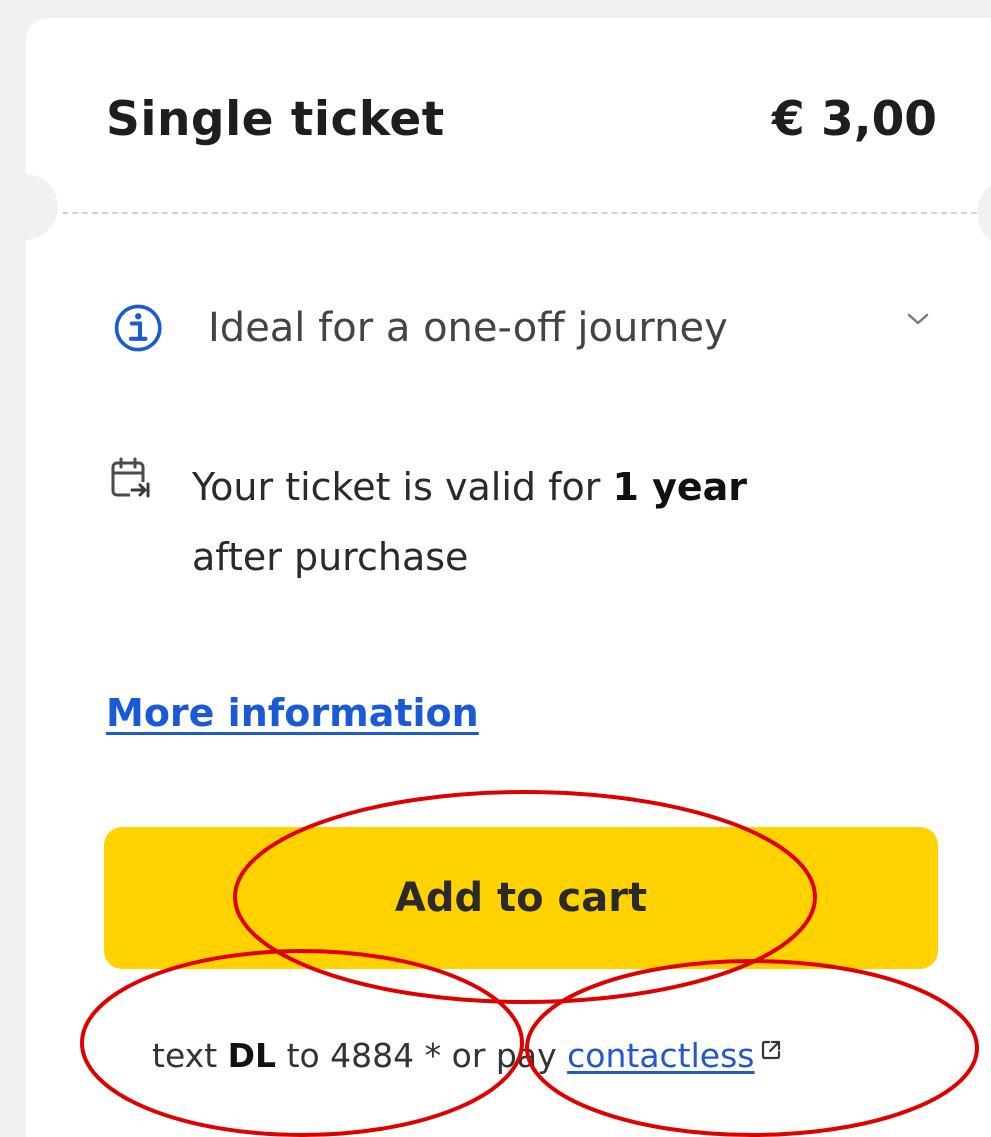 Image resolution: width=991 pixels, height=1137 pixels. What do you see at coordinates (854, 119) in the screenshot?
I see `ticket-price: € 3,00` at bounding box center [854, 119].